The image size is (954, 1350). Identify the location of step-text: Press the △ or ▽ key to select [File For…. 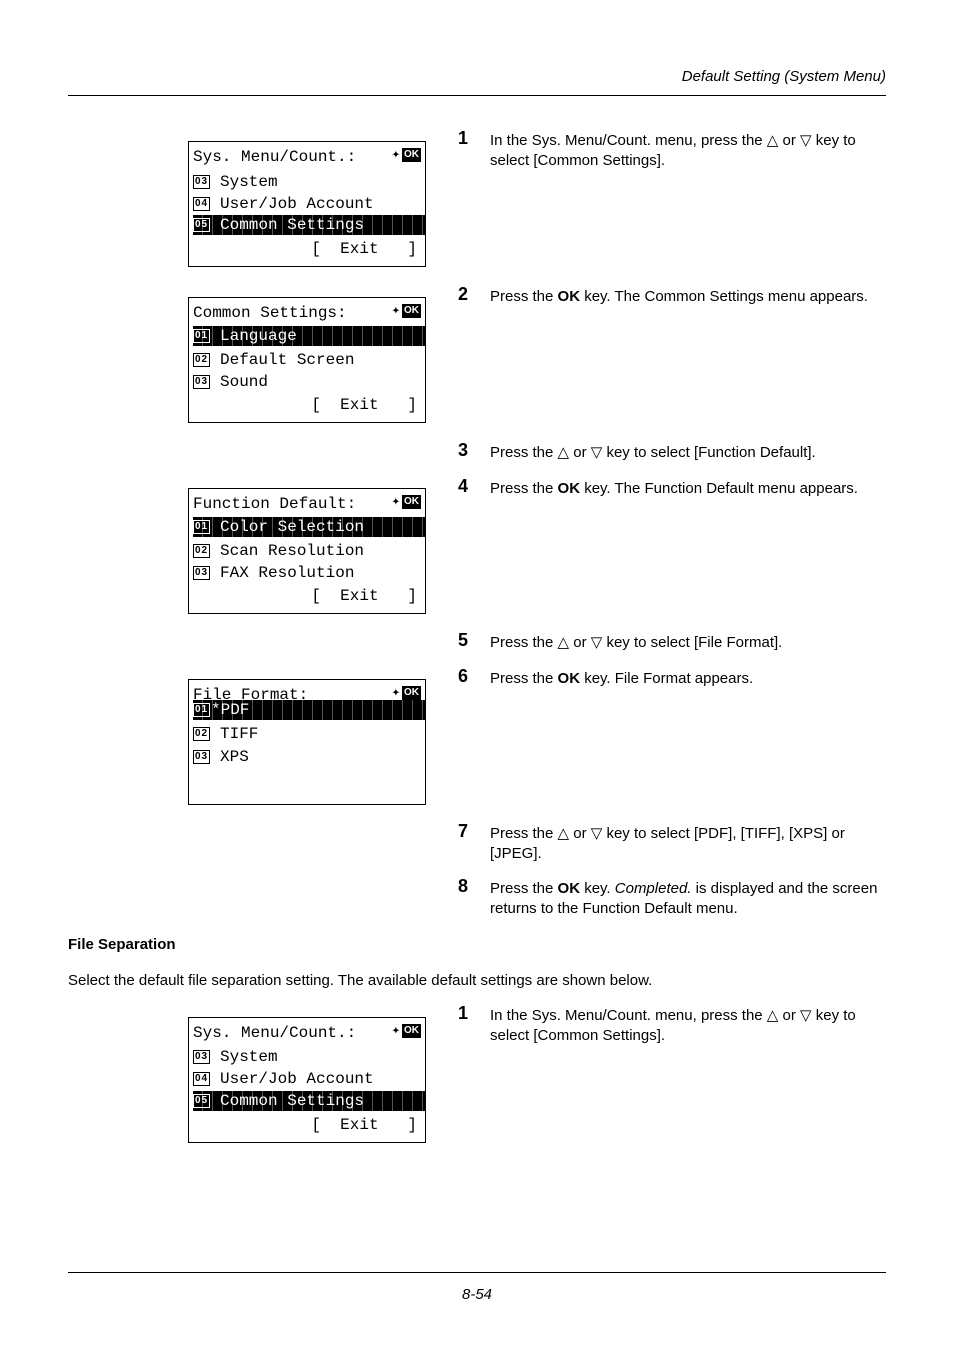
(636, 642).